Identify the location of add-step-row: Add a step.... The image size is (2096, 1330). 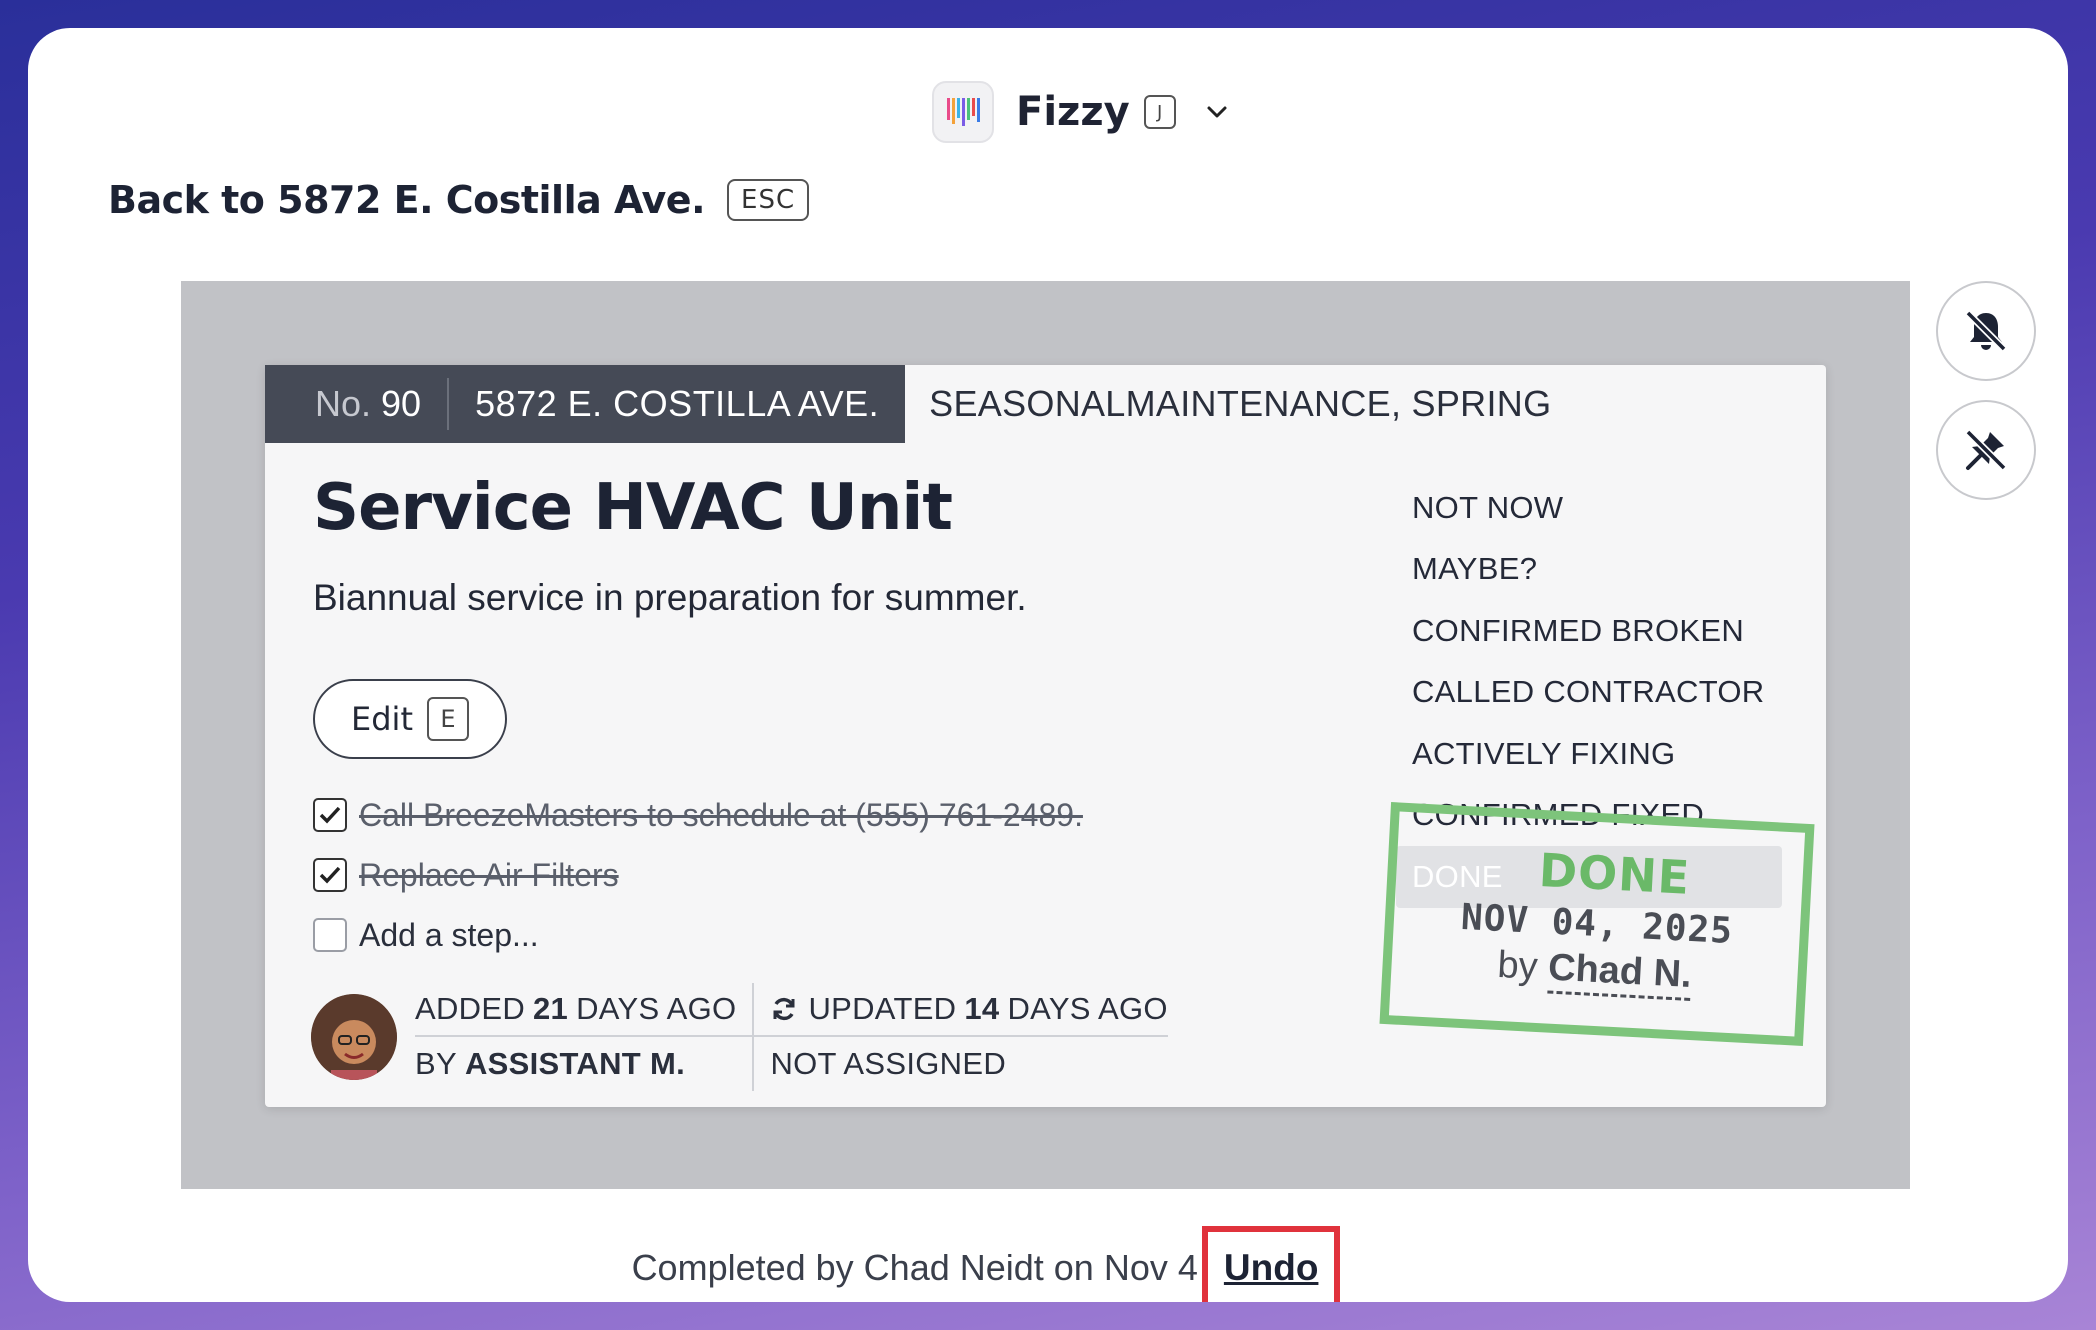
(698, 935).